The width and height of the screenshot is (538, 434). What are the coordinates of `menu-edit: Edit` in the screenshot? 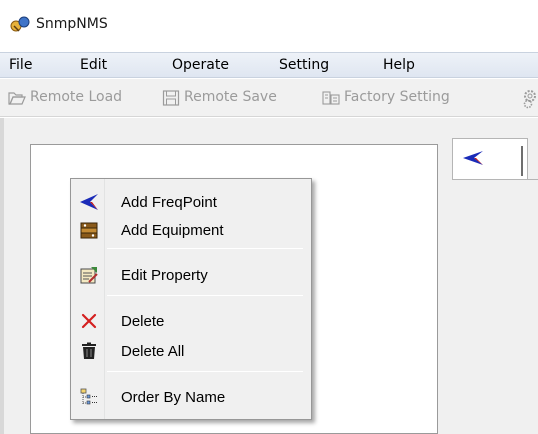 It's located at (93, 65).